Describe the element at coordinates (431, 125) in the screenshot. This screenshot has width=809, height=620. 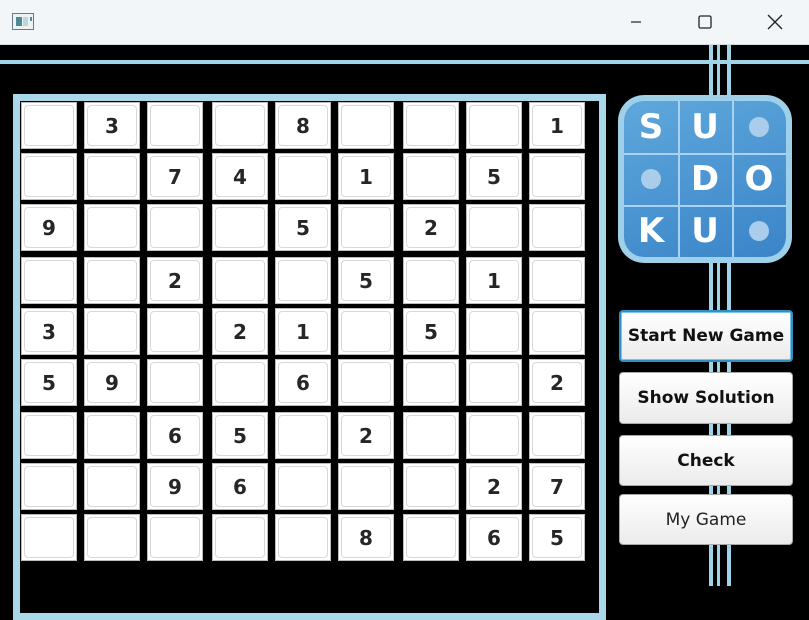
I see `sudoku-cell-r1-c7` at that location.